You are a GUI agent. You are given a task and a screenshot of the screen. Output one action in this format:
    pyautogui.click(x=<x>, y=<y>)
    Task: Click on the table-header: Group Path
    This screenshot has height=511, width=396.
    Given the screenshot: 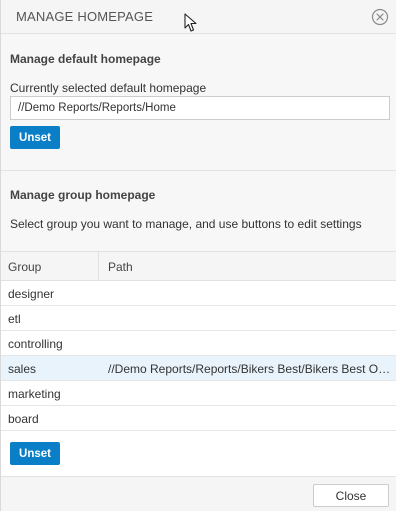 What is the action you would take?
    pyautogui.click(x=198, y=266)
    